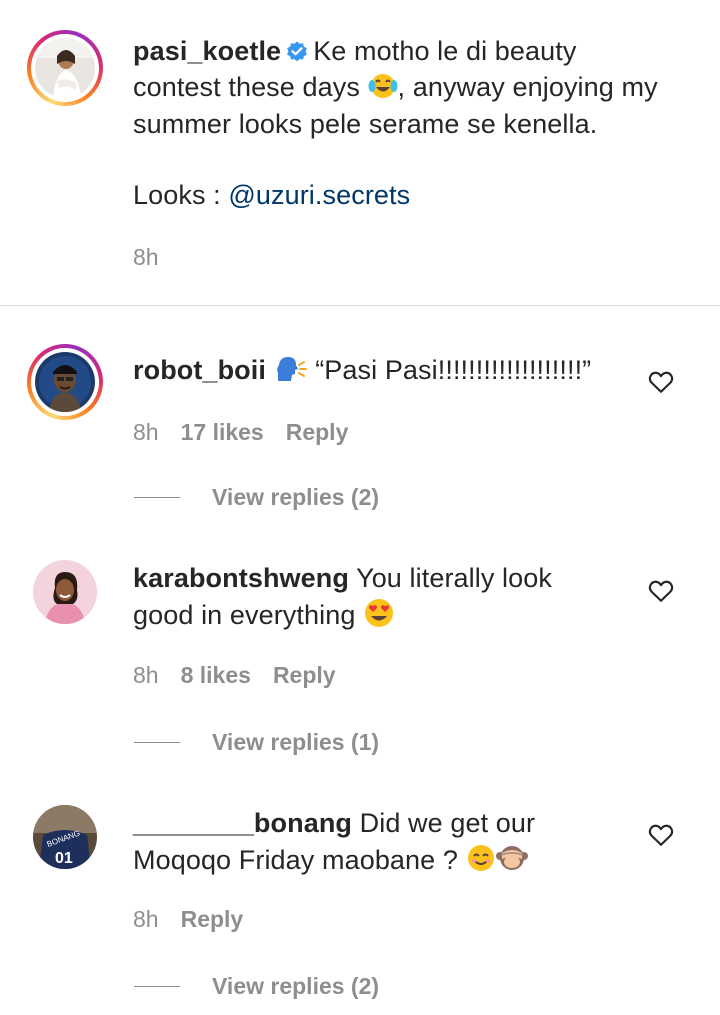 The height and width of the screenshot is (1015, 720). I want to click on caption-divider, so click(360, 305).